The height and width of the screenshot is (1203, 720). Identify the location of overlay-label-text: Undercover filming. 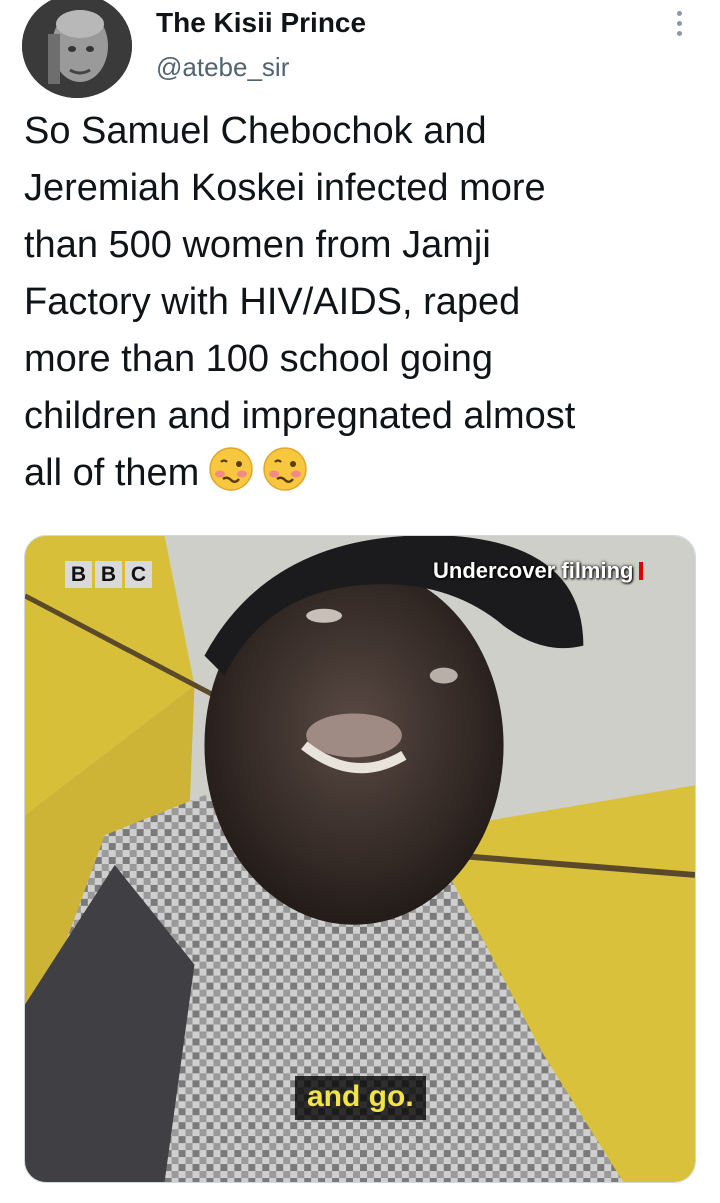
(533, 570).